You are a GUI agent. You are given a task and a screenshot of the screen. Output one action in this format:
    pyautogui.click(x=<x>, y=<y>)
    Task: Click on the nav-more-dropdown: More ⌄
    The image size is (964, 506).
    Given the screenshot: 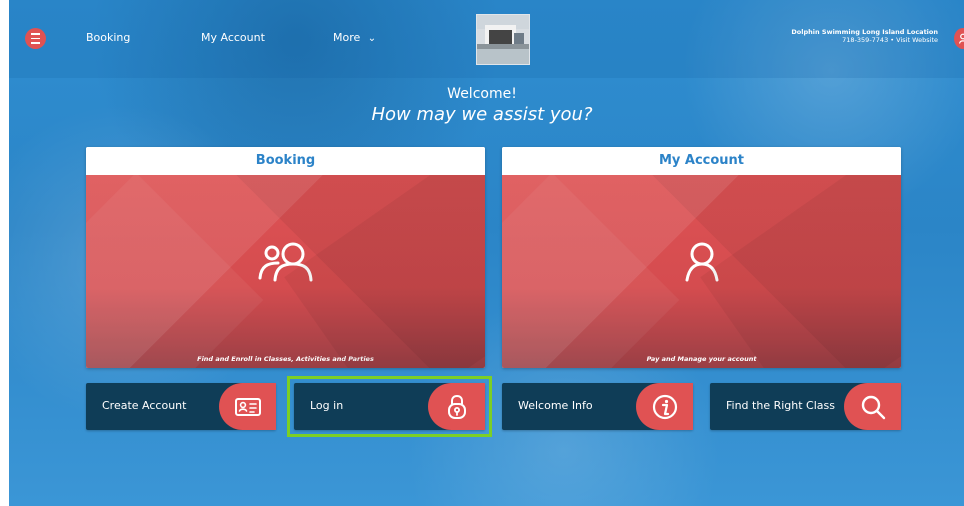 What is the action you would take?
    pyautogui.click(x=354, y=38)
    